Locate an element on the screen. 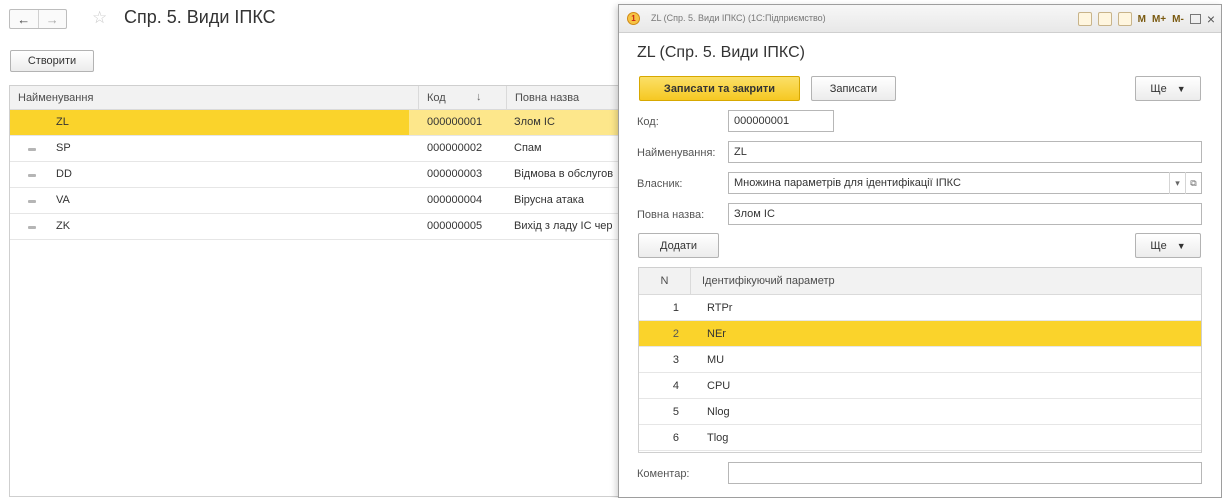  favorite-star-icon: ☆ is located at coordinates (99, 18).